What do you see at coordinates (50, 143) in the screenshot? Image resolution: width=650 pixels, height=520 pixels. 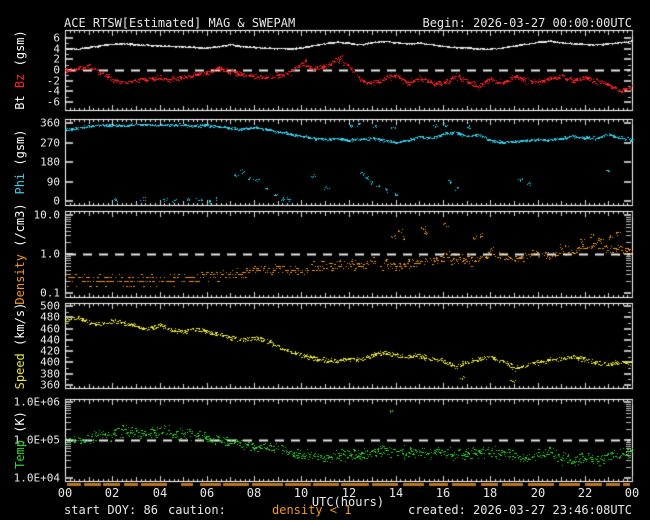 I see `y-tick-label: 270` at bounding box center [50, 143].